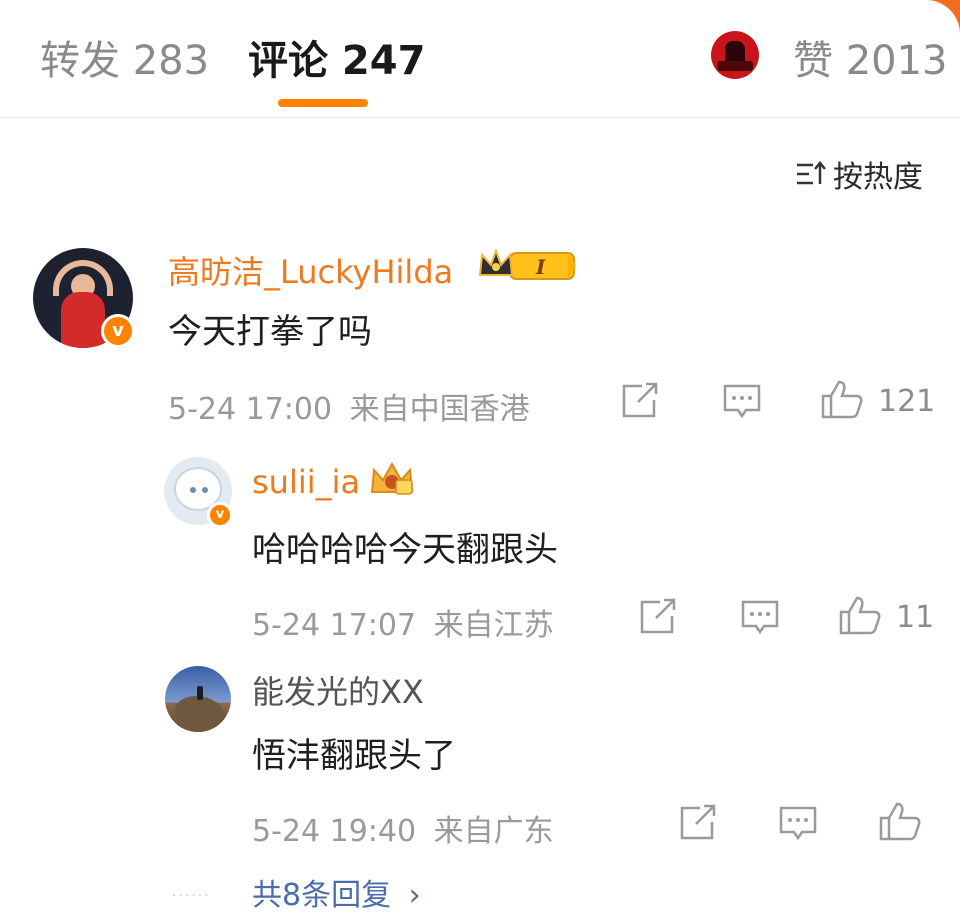 The width and height of the screenshot is (960, 914). I want to click on comment-text: 今天打拳了吗, so click(270, 332).